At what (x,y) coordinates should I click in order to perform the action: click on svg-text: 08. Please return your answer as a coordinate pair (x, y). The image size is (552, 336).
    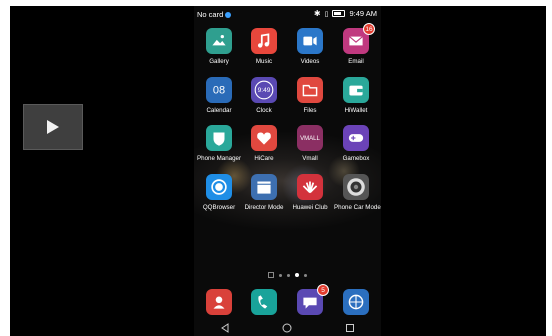
    Looking at the image, I should click on (219, 91).